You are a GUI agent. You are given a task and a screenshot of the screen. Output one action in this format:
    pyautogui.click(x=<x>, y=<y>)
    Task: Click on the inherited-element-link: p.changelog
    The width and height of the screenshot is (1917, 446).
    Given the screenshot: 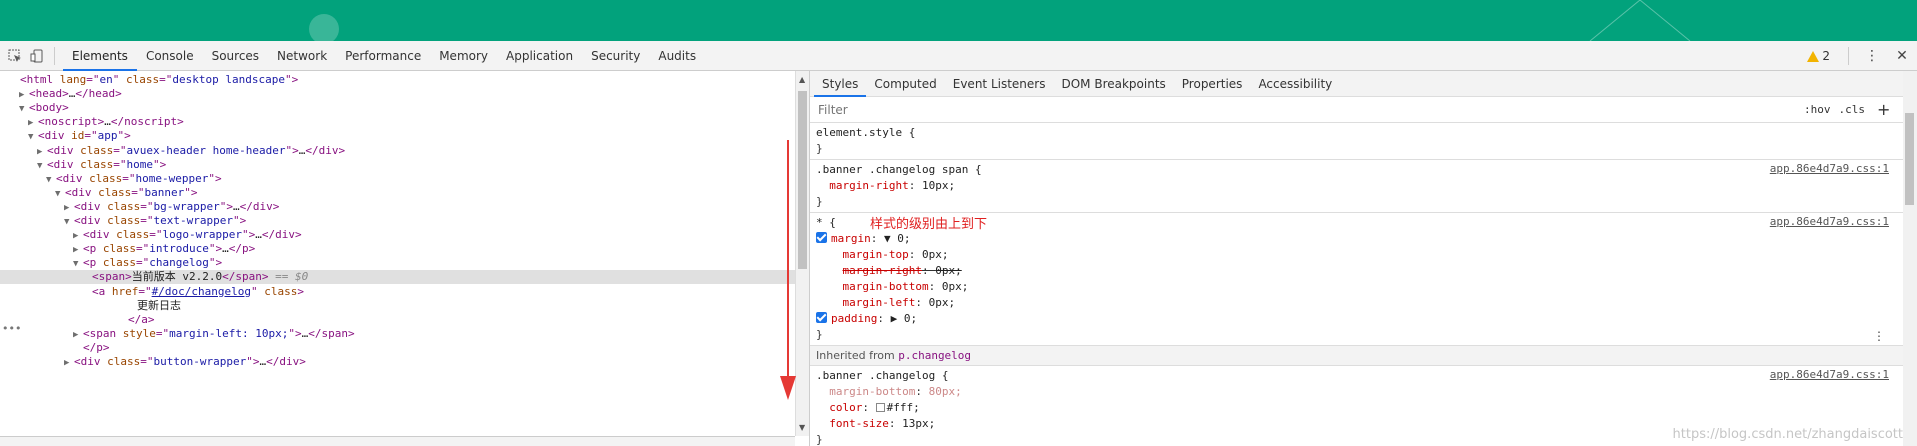 What is the action you would take?
    pyautogui.click(x=934, y=355)
    